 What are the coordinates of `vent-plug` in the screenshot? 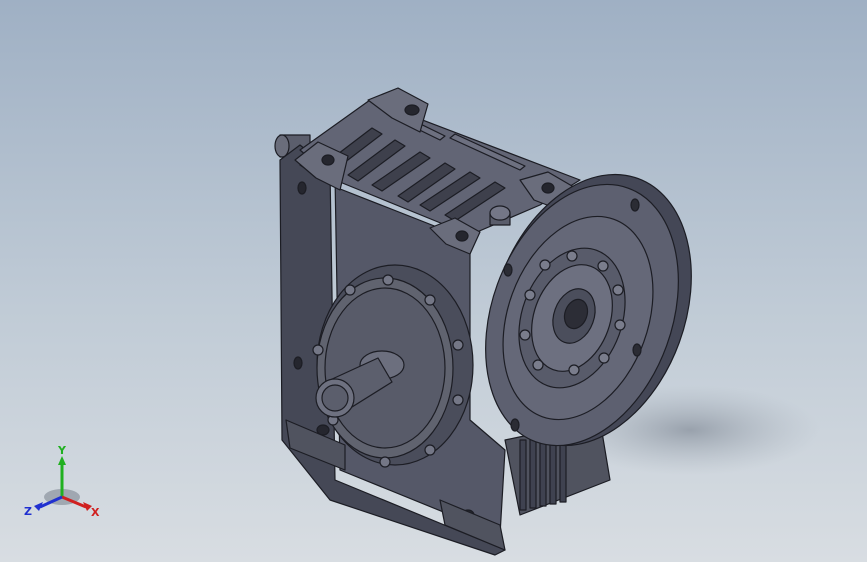 It's located at (500, 215).